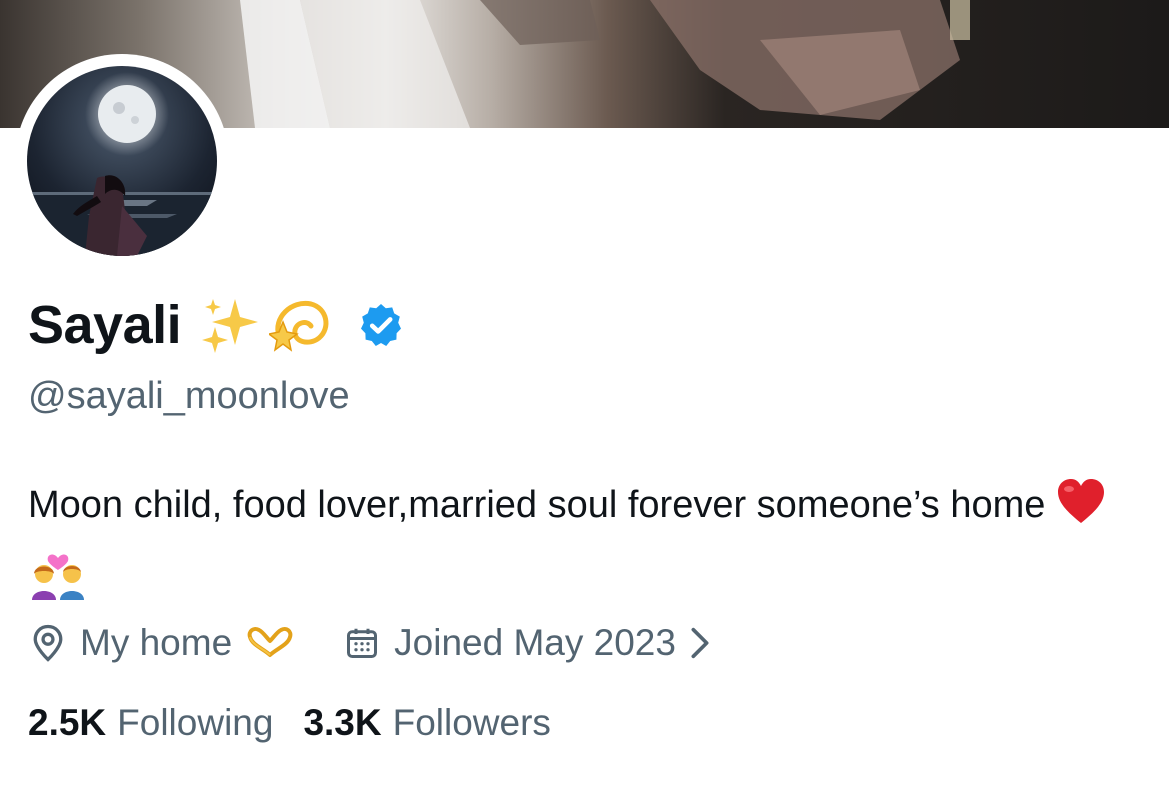  I want to click on profile-name-row: Sayali, so click(216, 325).